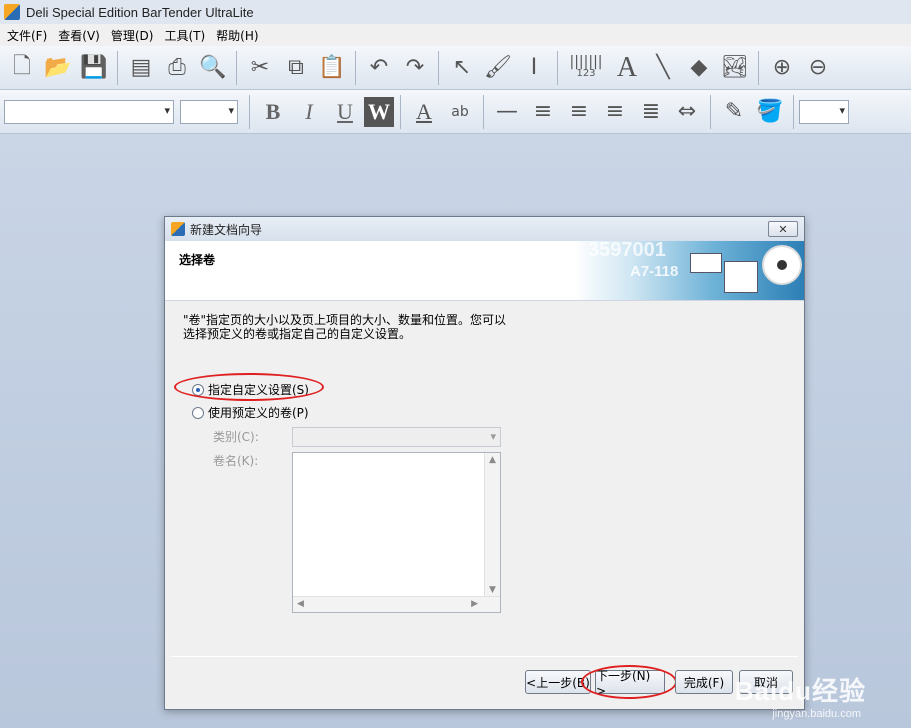 This screenshot has height=728, width=911. Describe the element at coordinates (627, 251) in the screenshot. I see `banner-number: 3597001` at that location.